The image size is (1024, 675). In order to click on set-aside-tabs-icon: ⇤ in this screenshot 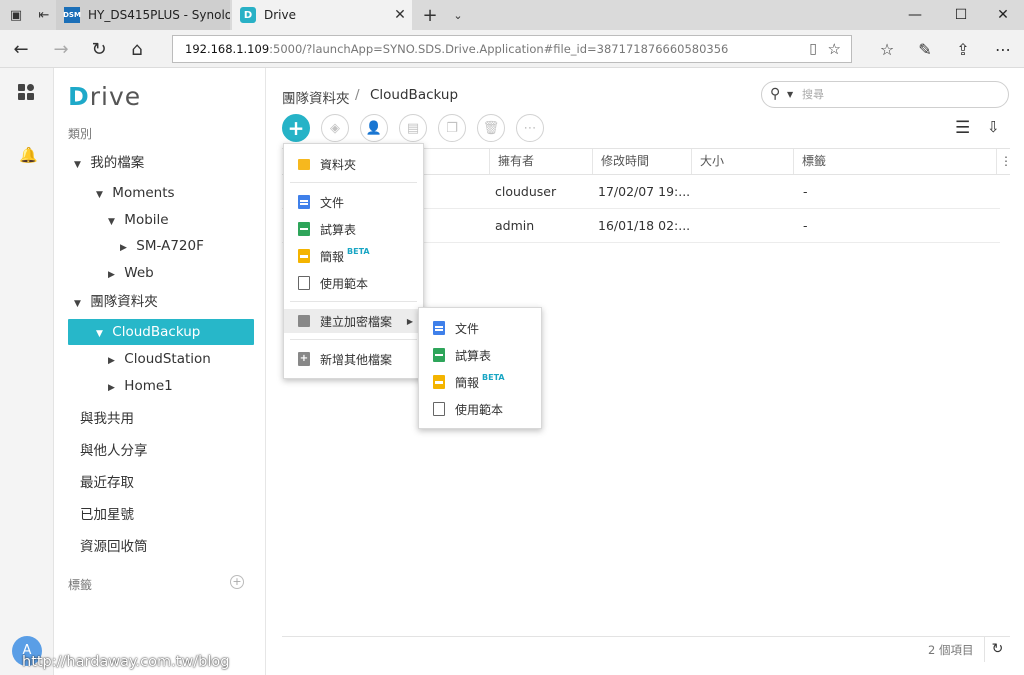, I will do `click(44, 15)`.